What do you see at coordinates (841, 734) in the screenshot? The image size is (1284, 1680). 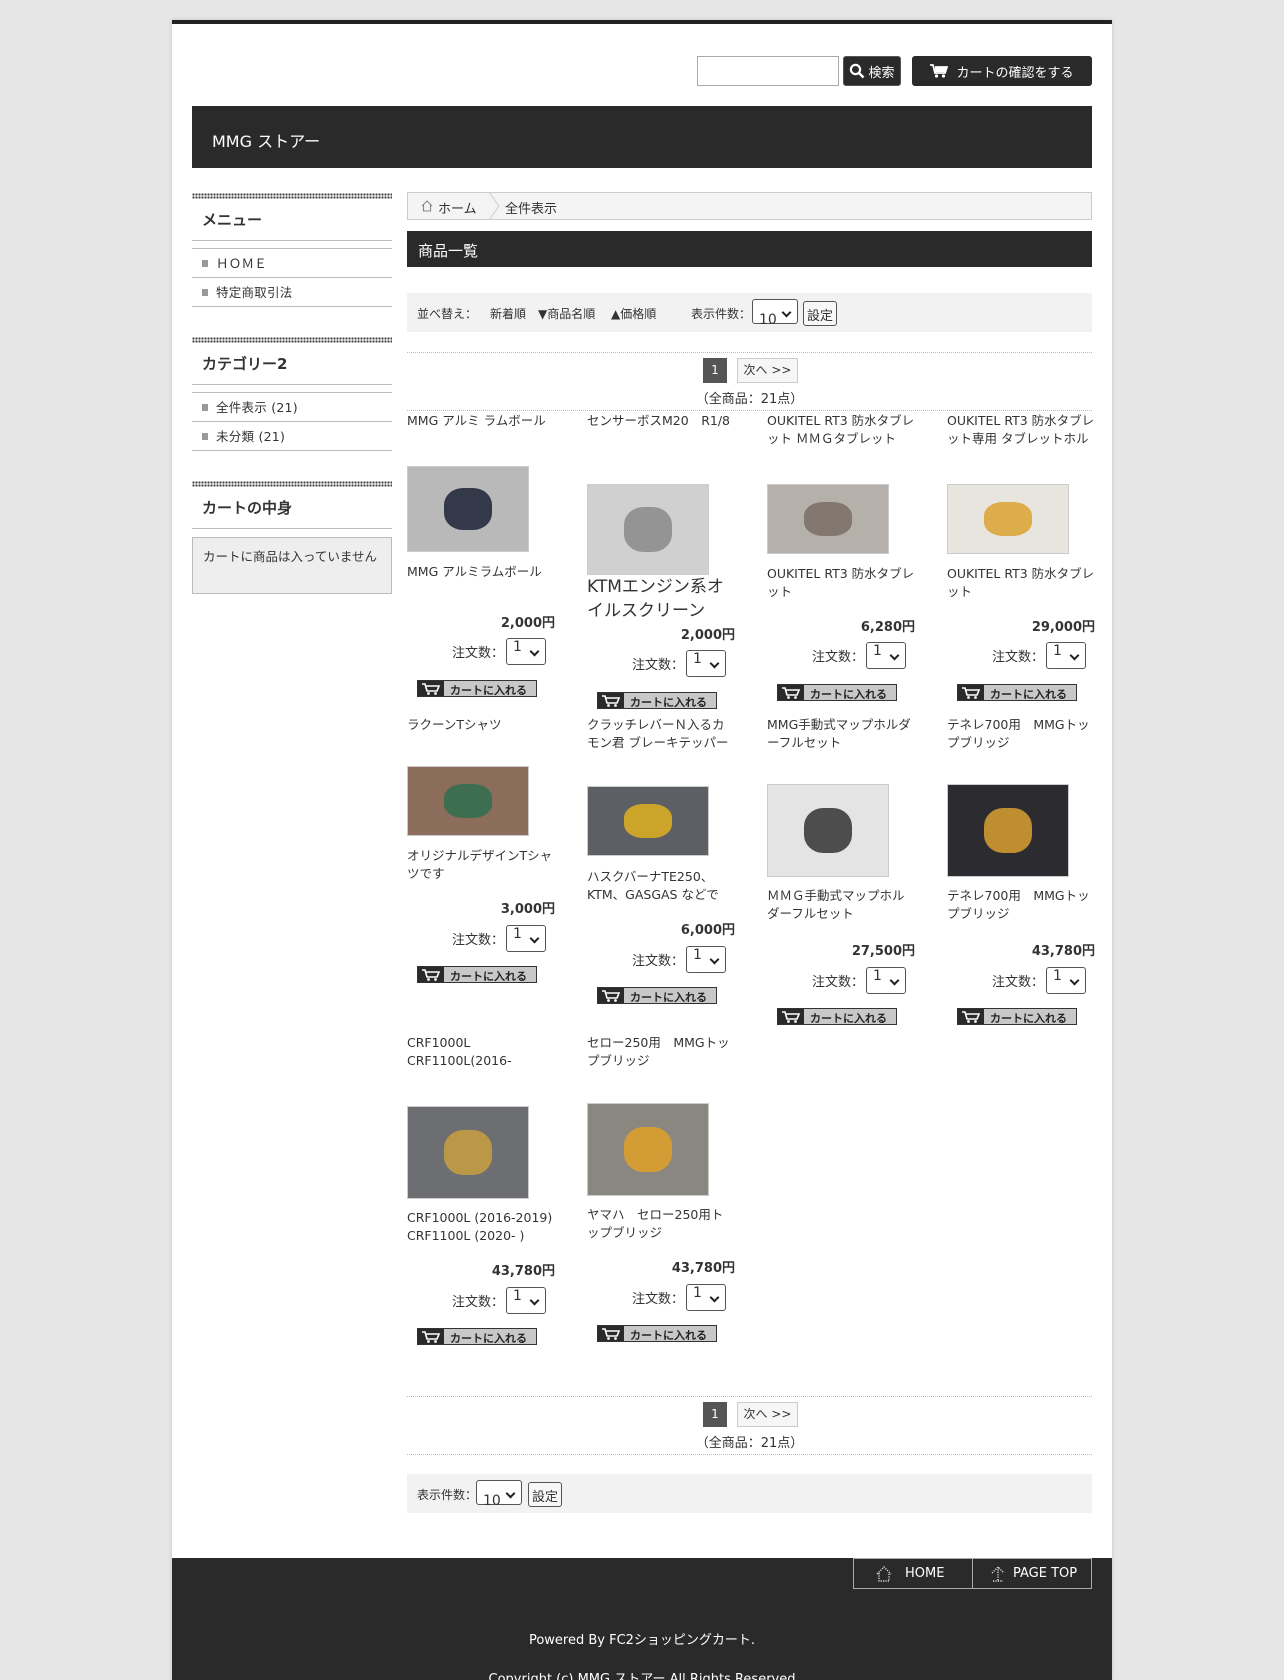 I see `product-name-link: MMG手動式マップホルダーフルセット` at bounding box center [841, 734].